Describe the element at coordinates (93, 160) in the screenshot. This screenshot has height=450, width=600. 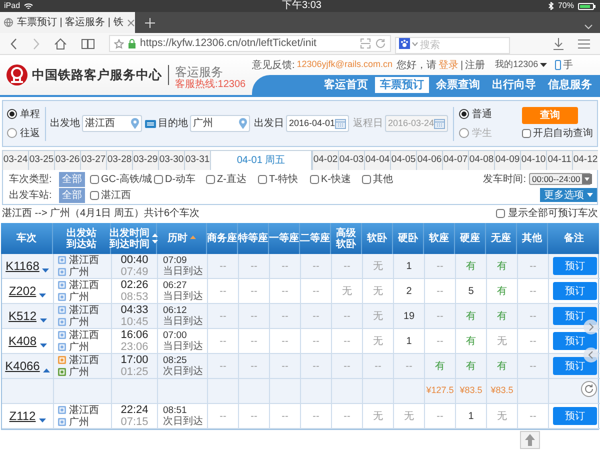
I see `date-tab: 03-27` at that location.